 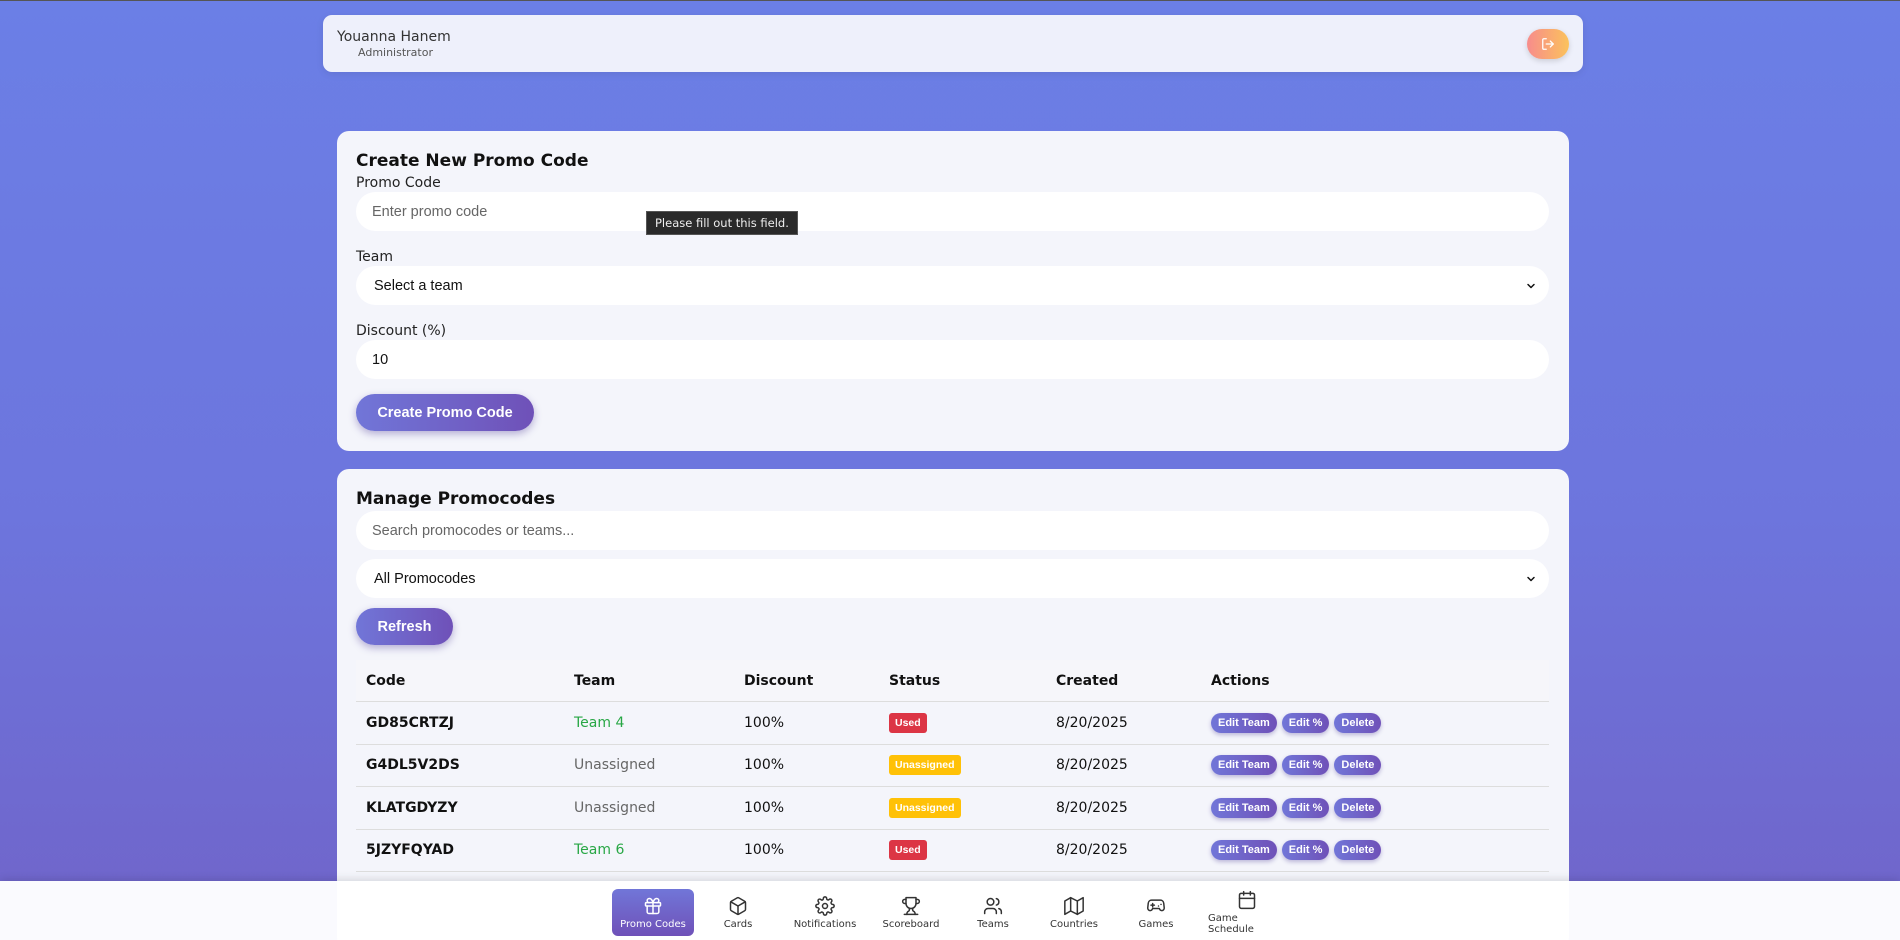 What do you see at coordinates (1231, 924) in the screenshot?
I see `nav-label: Game Schedule` at bounding box center [1231, 924].